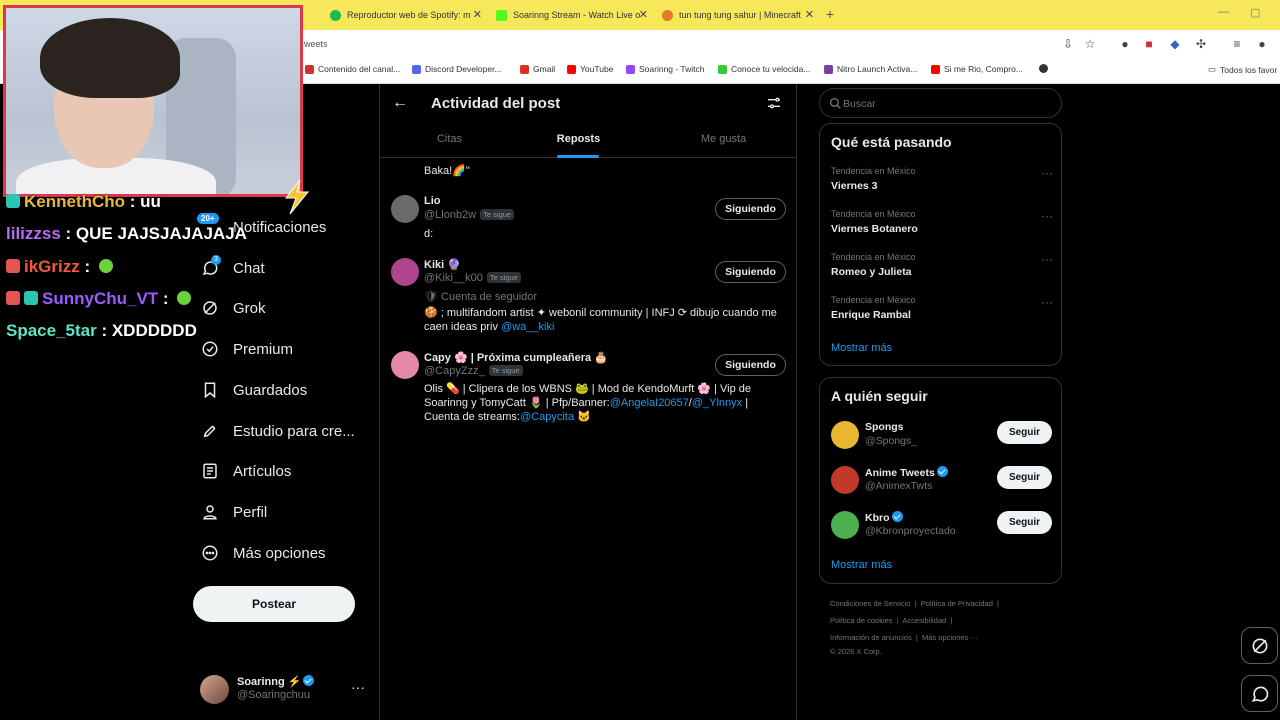 This screenshot has height=720, width=1280. I want to click on footer-link: Política de cookies, so click(861, 620).